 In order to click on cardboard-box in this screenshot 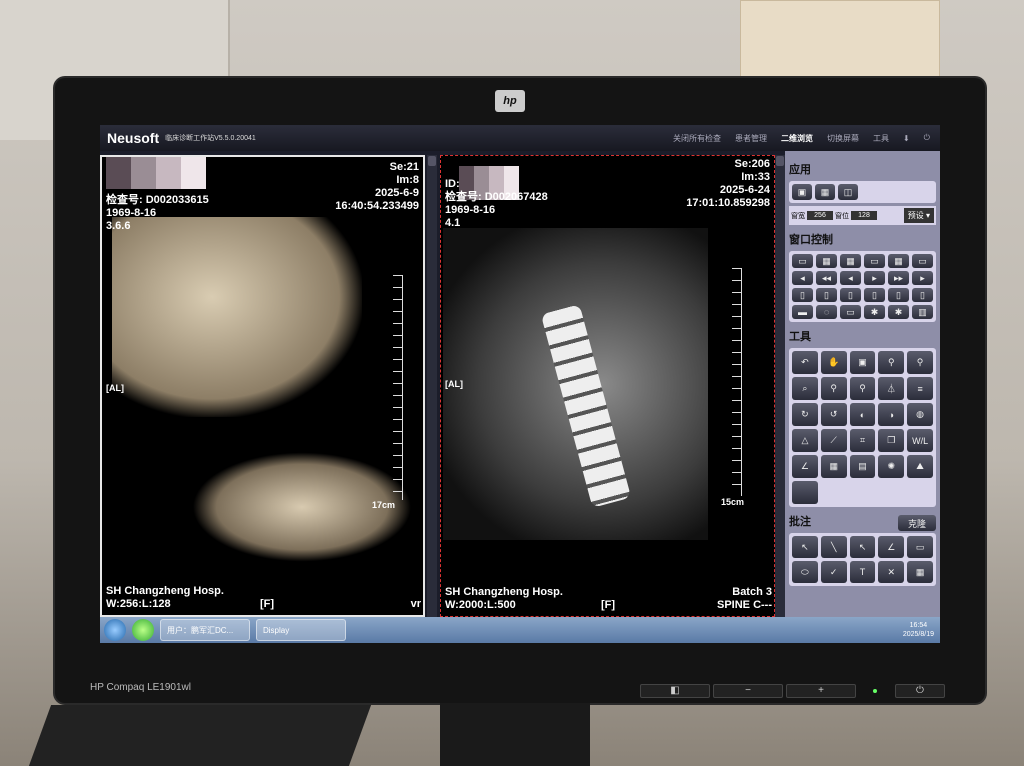, I will do `click(840, 42)`.